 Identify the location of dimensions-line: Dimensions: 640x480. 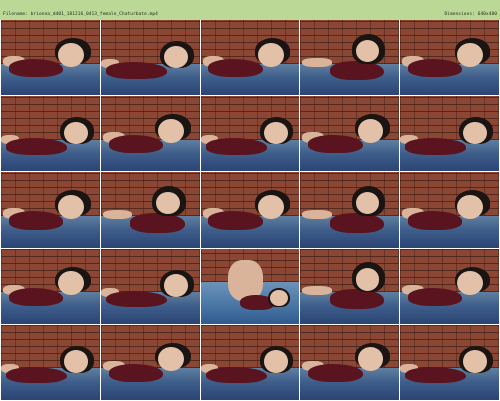
(470, 15).